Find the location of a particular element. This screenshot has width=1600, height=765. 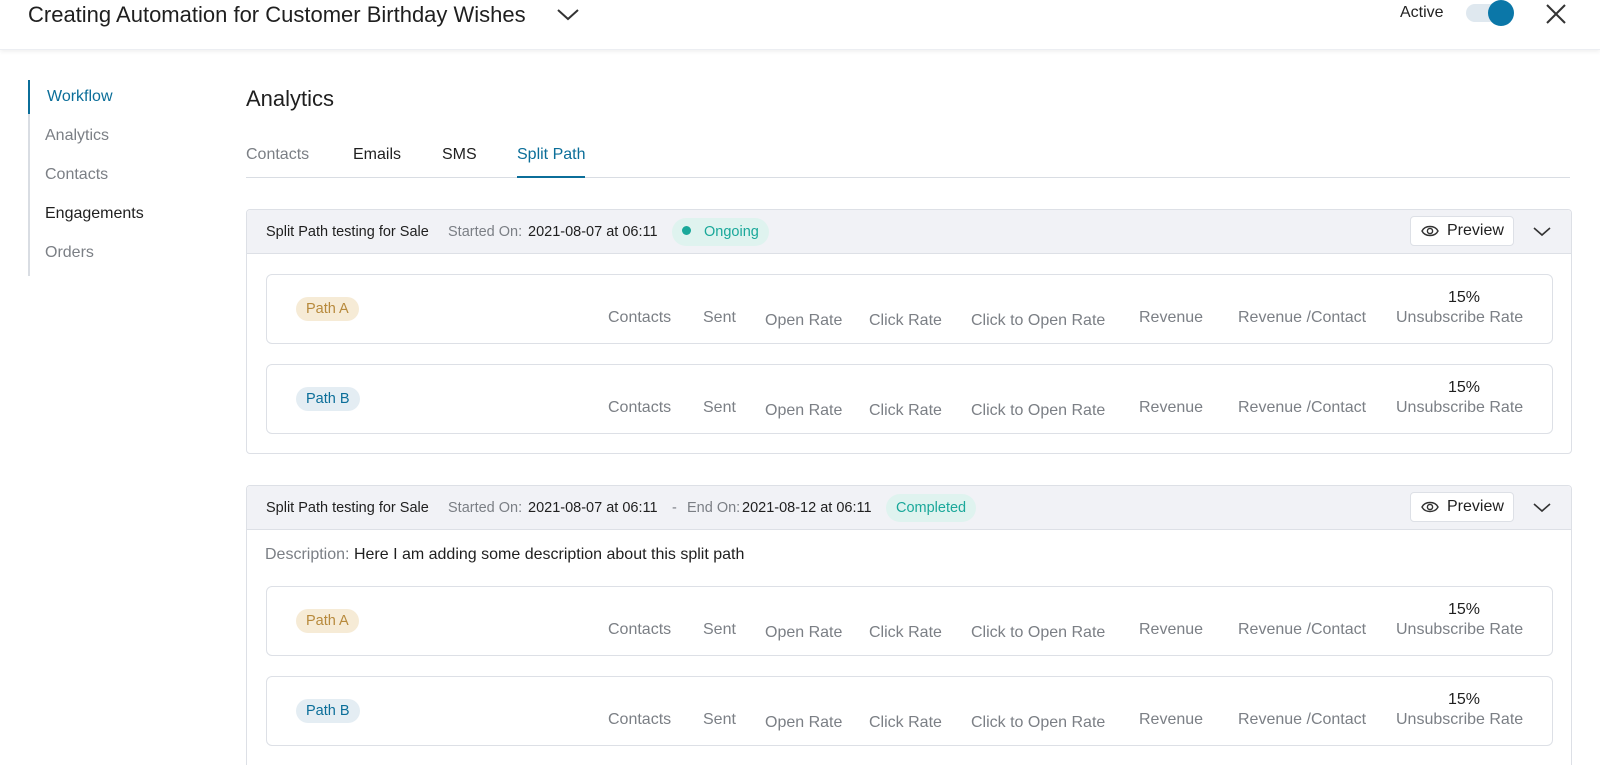

sidebar-item-engagements: Engagements is located at coordinates (118, 214).